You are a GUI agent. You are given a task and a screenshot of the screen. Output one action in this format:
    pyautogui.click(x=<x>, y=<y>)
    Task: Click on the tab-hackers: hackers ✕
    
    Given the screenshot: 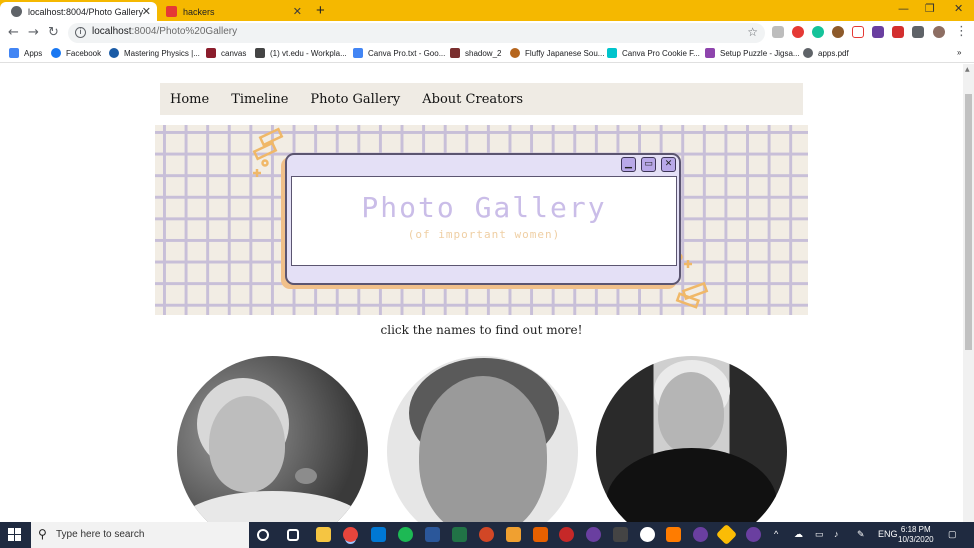 What is the action you would take?
    pyautogui.click(x=233, y=11)
    